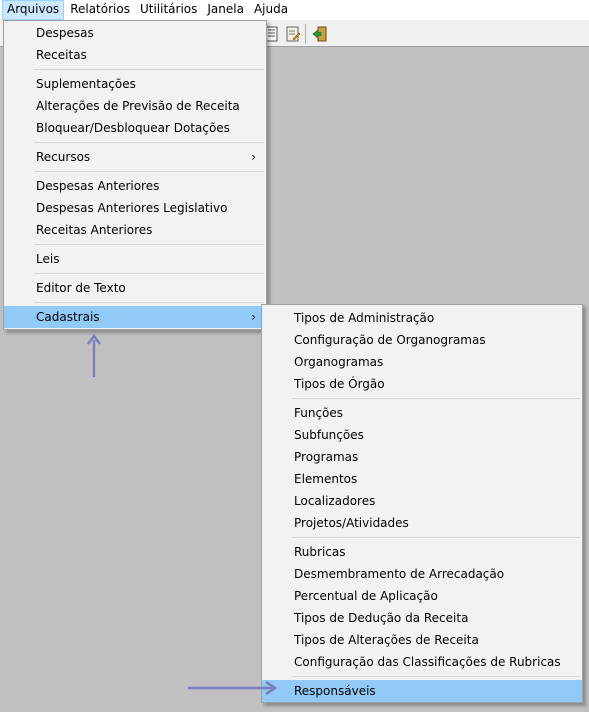  Describe the element at coordinates (135, 84) in the screenshot. I see `menu-item-suplementacoes: Suplementações` at that location.